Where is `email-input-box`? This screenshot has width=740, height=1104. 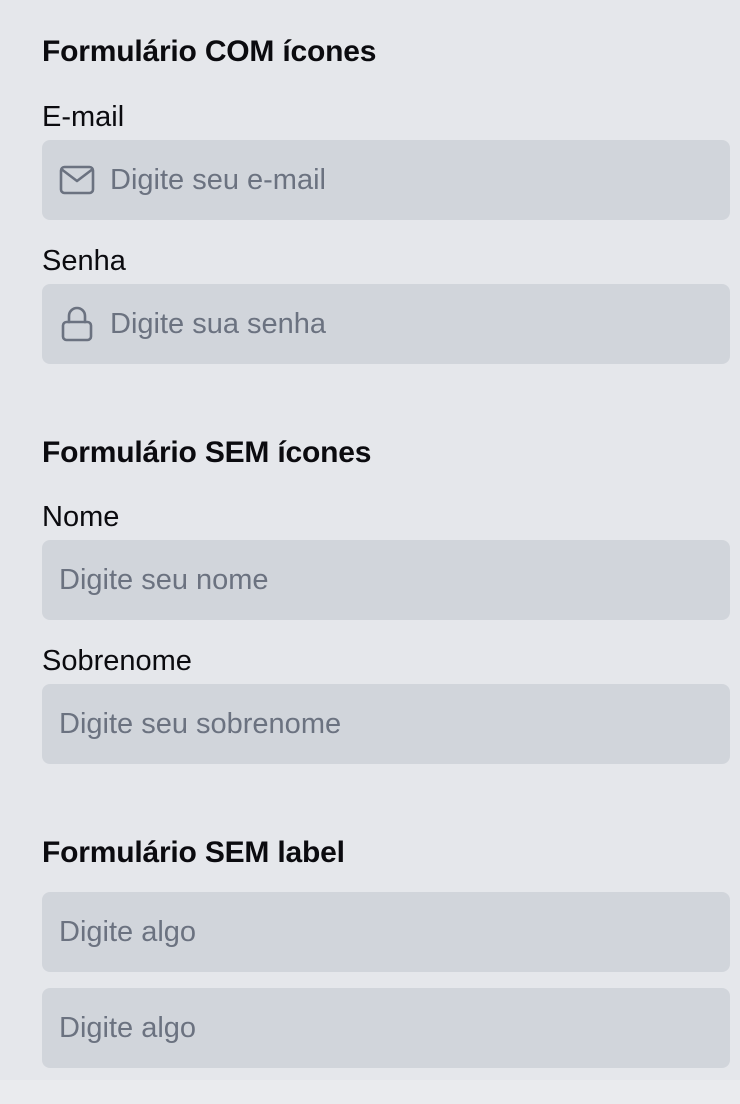 email-input-box is located at coordinates (386, 180).